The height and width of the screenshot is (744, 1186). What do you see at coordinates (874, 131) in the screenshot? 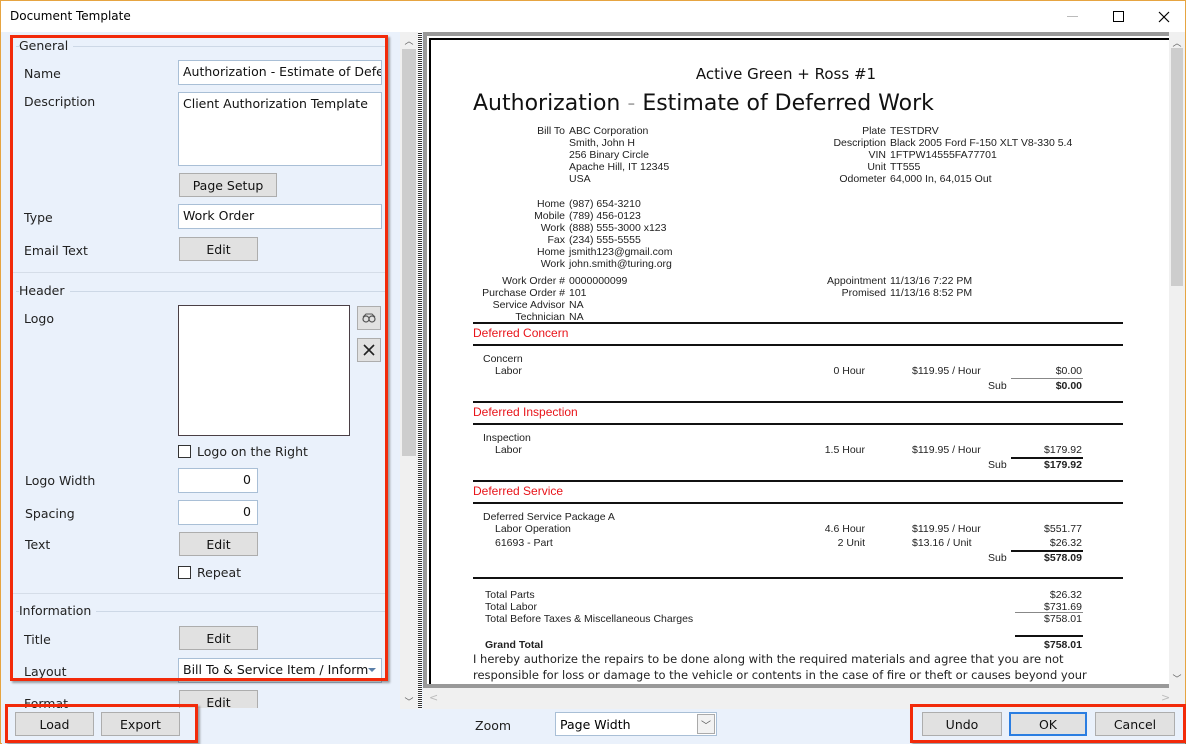
I see `vehicle-label: Plate` at bounding box center [874, 131].